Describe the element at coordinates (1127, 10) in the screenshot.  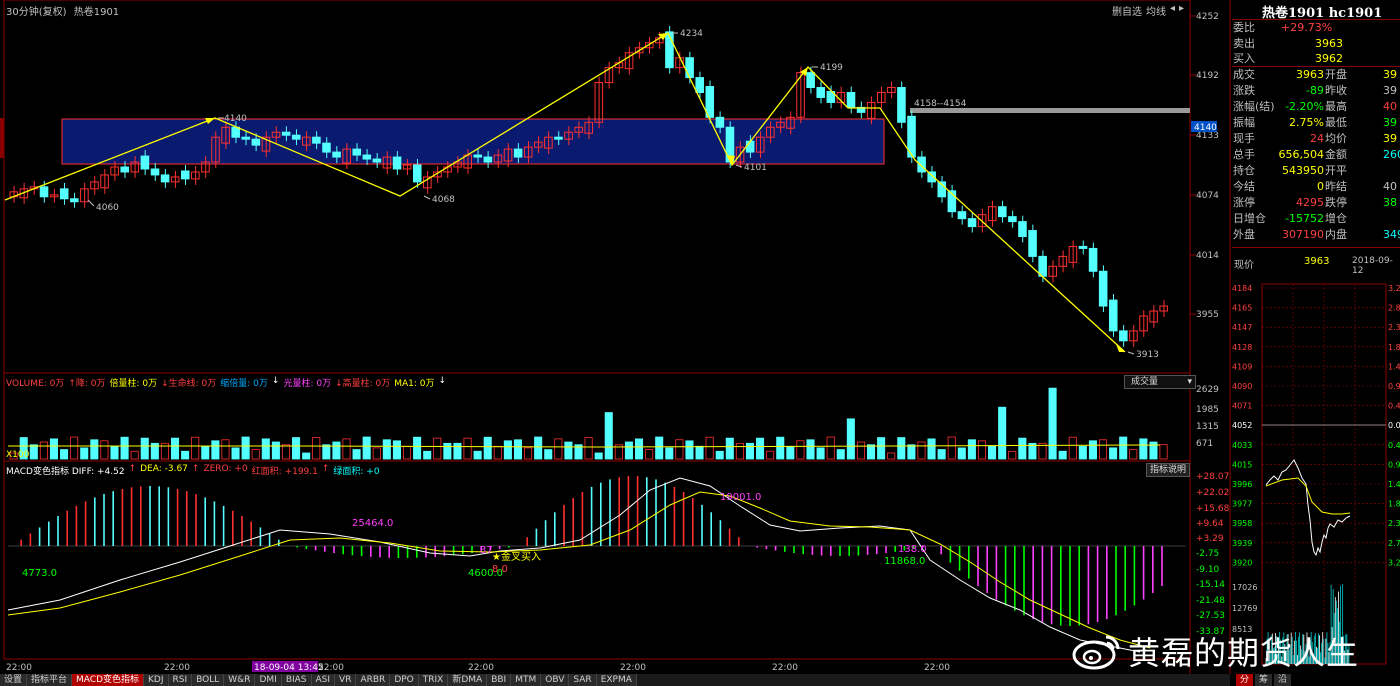
I see `remove-favorite-button: 删自选` at that location.